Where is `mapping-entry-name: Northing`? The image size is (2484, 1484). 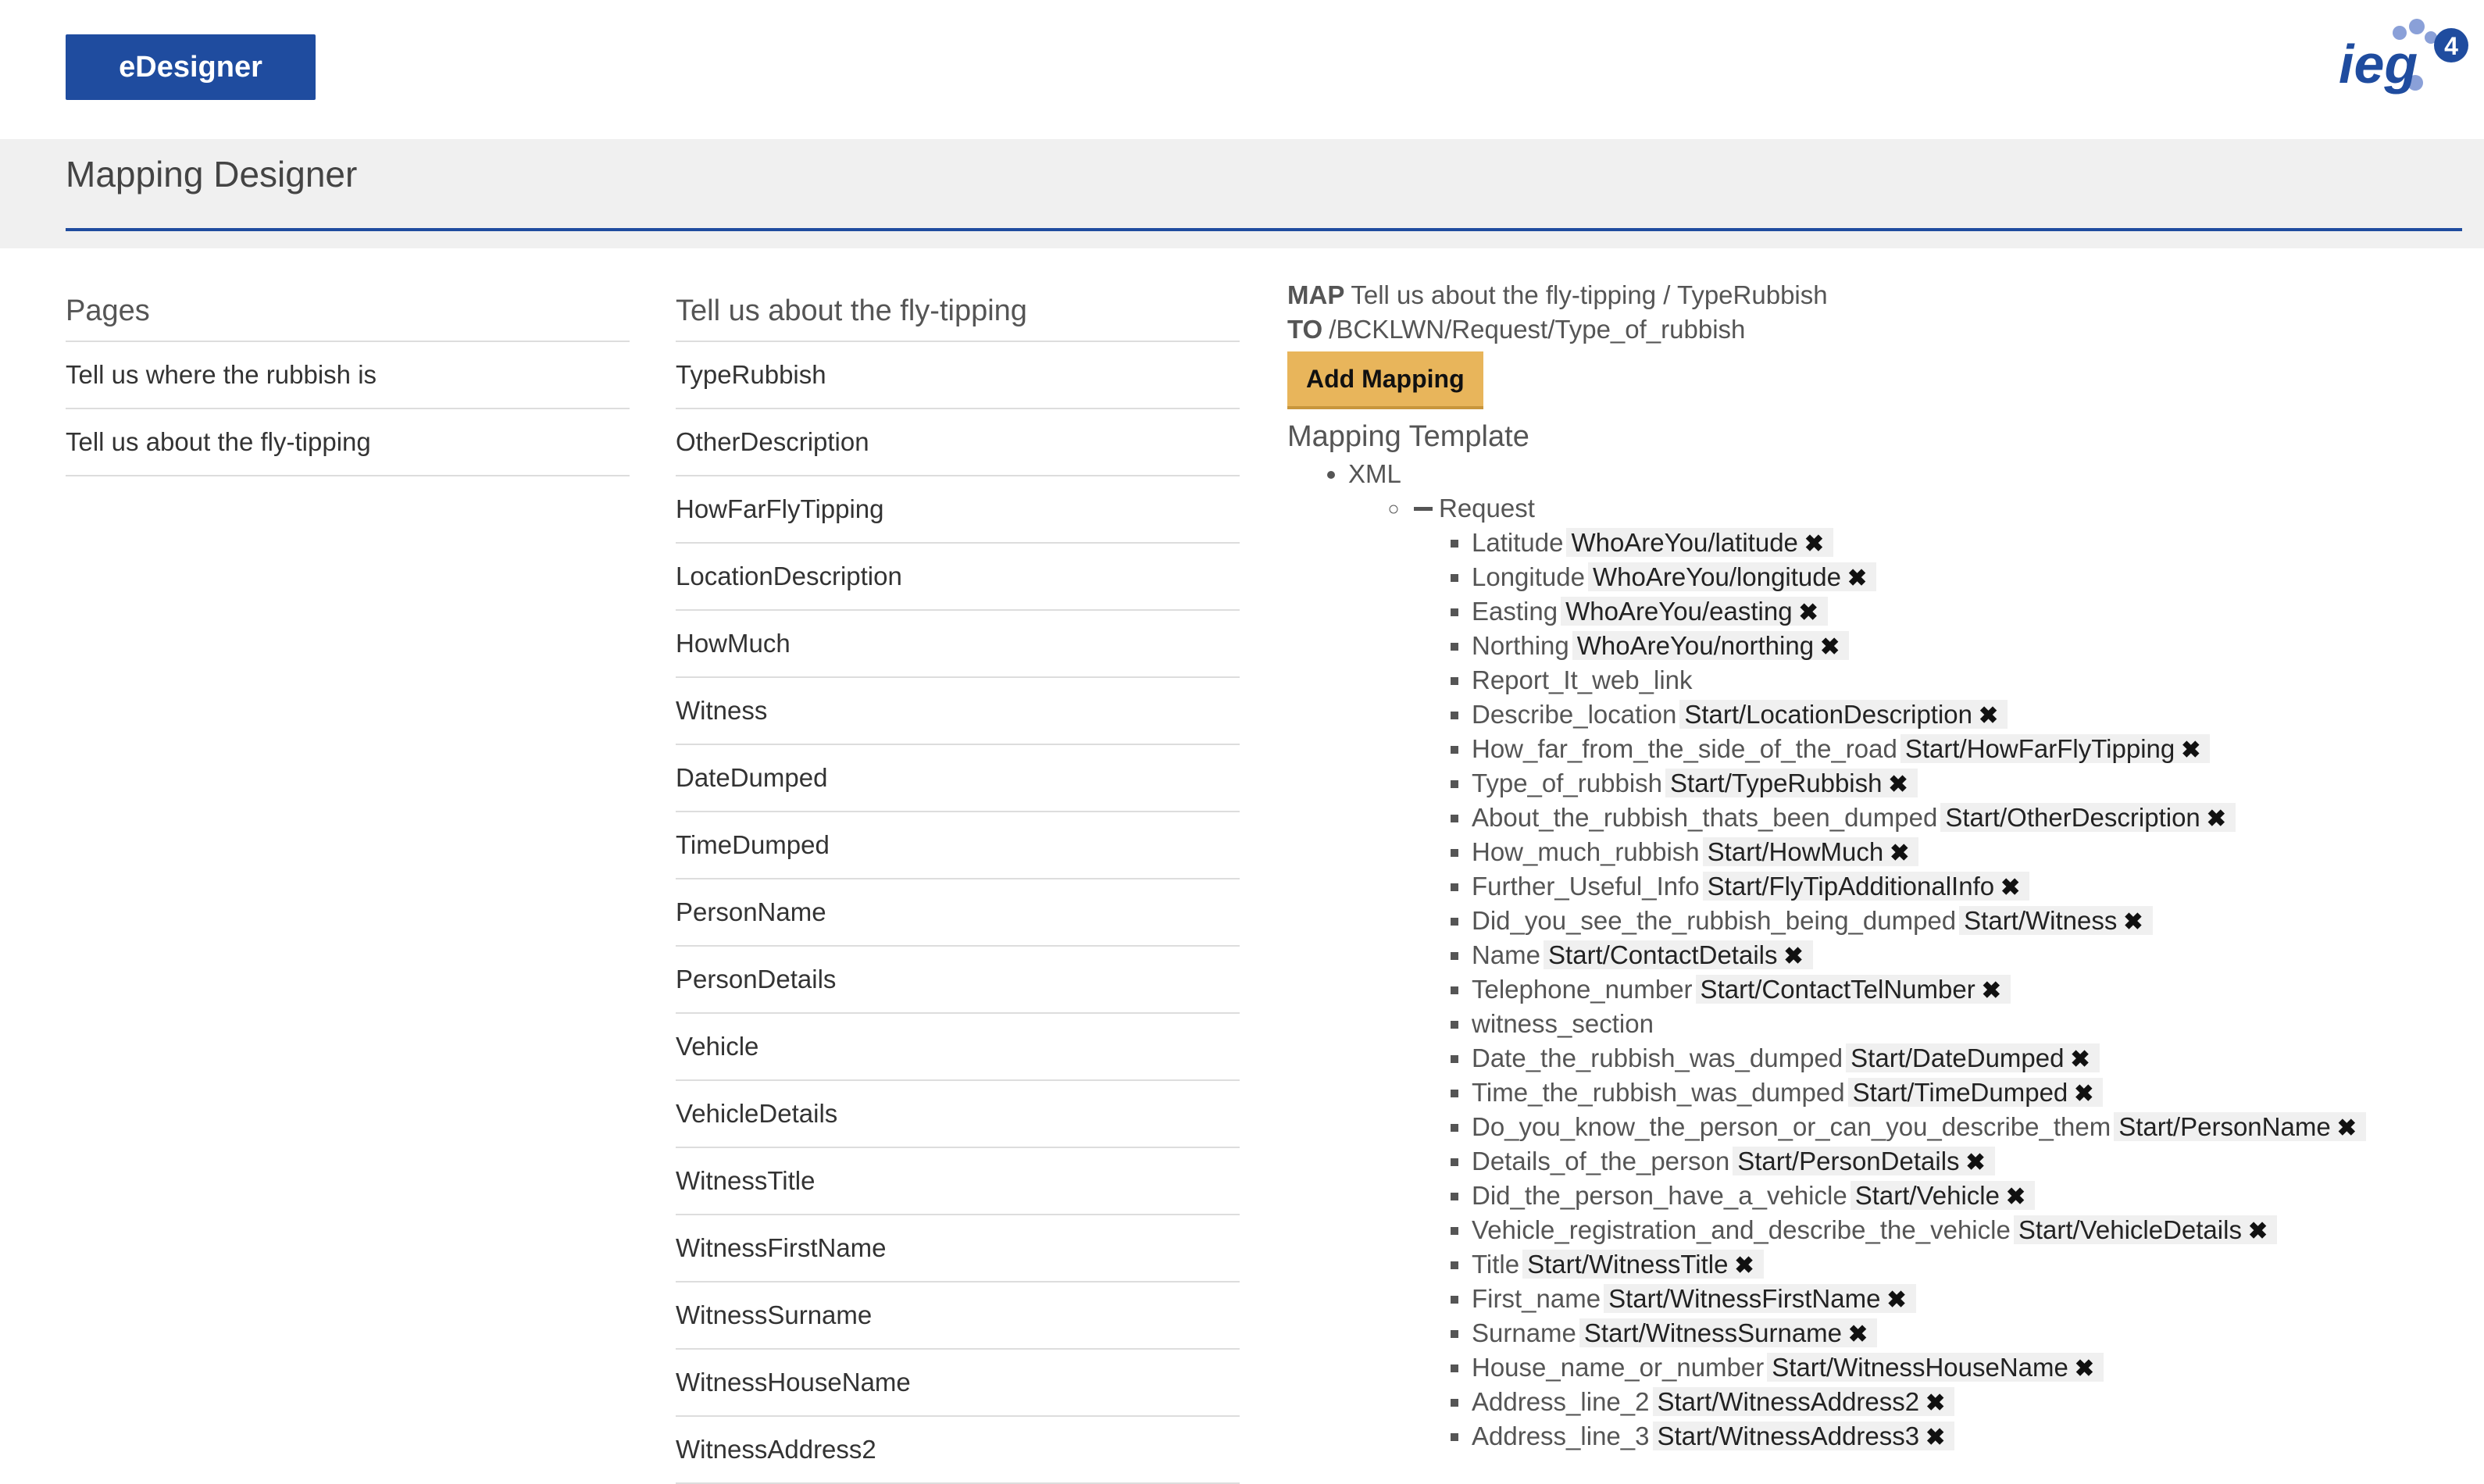 mapping-entry-name: Northing is located at coordinates (1520, 645).